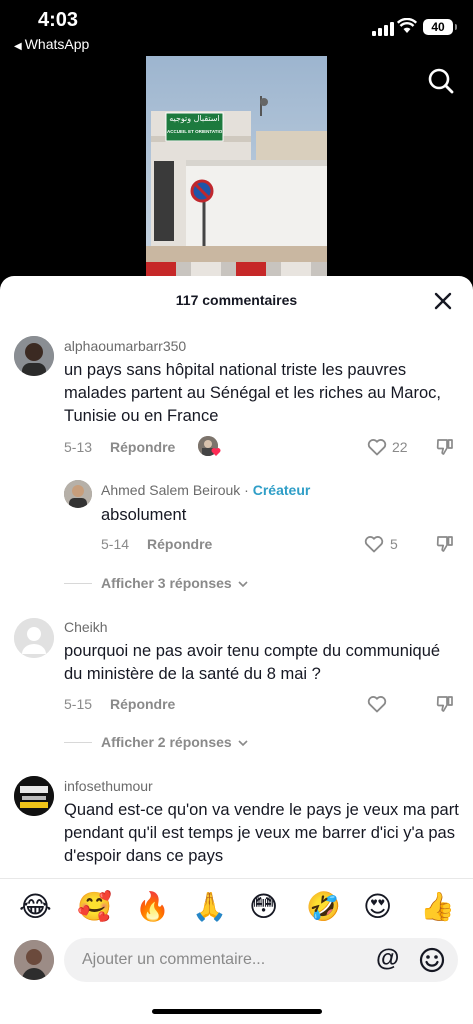 The width and height of the screenshot is (473, 1024). What do you see at coordinates (86, 627) in the screenshot?
I see `comment-username: Cheikh` at bounding box center [86, 627].